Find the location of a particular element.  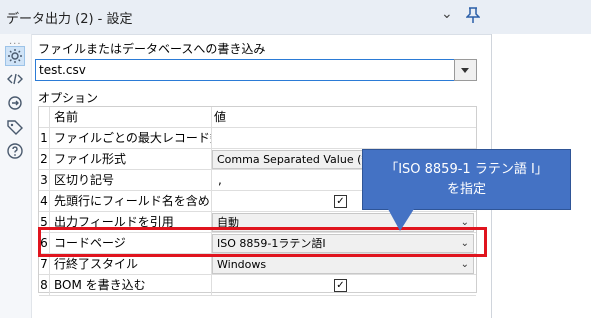

table-row: 8 BOM を書き込む ✓ is located at coordinates (257, 285).